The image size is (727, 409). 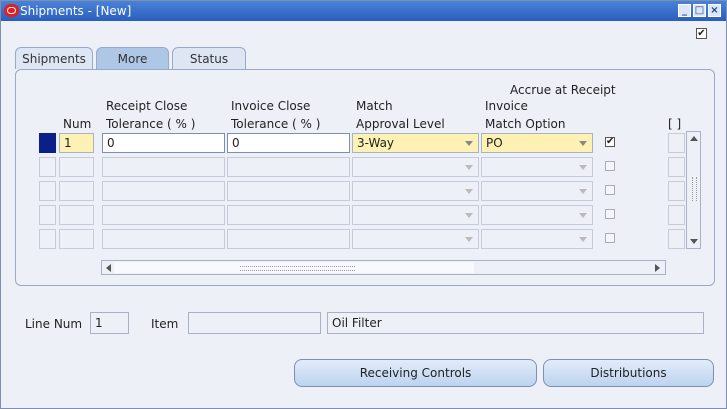 What do you see at coordinates (54, 58) in the screenshot?
I see `tab-shipments: Shipments` at bounding box center [54, 58].